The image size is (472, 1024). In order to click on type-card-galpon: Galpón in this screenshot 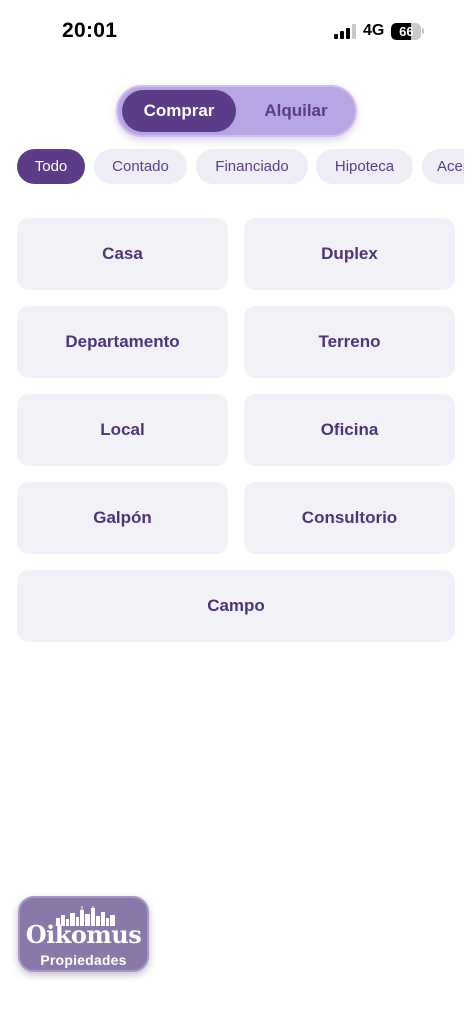, I will do `click(122, 518)`.